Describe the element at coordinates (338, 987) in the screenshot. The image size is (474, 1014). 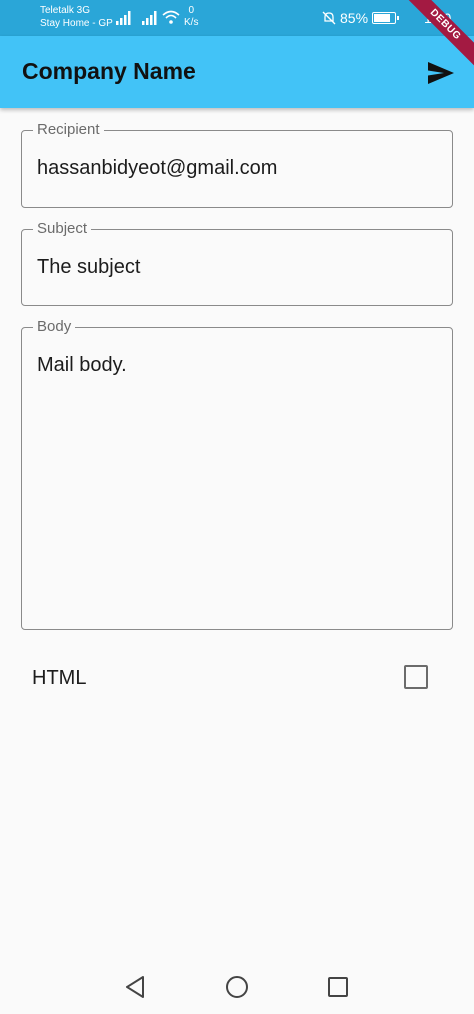
I see `recents-square-icon` at that location.